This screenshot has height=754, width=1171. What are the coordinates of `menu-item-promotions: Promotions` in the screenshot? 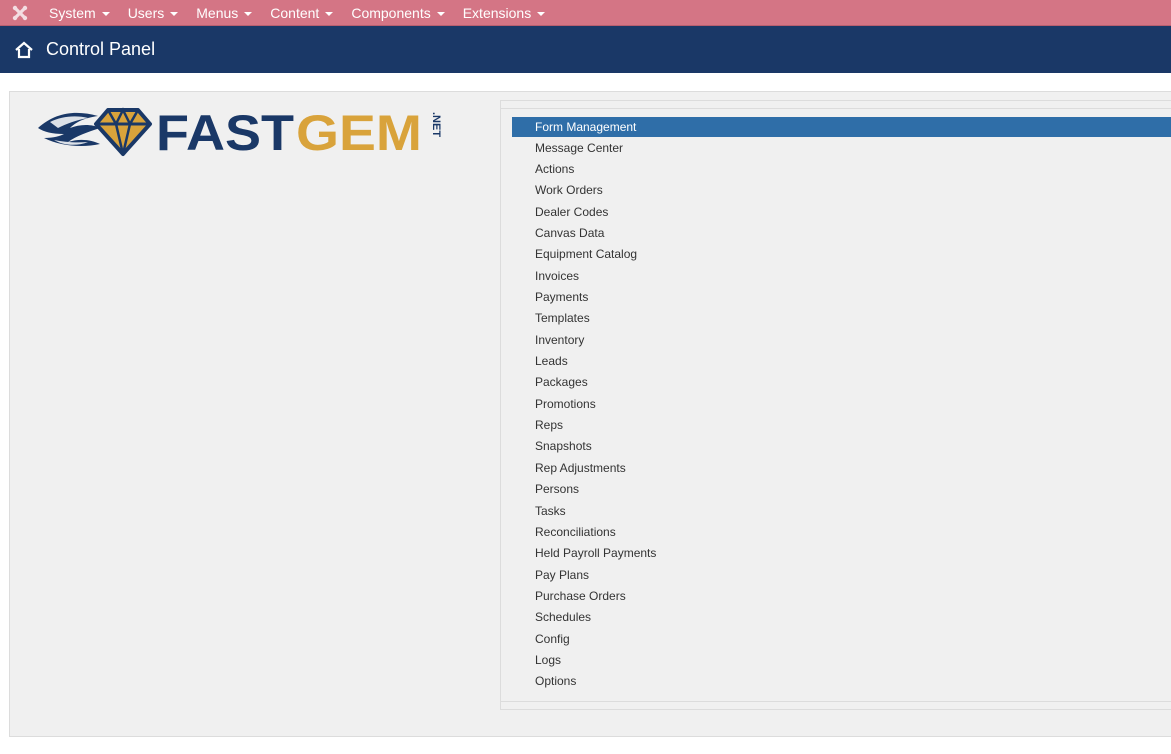 It's located at (841, 403).